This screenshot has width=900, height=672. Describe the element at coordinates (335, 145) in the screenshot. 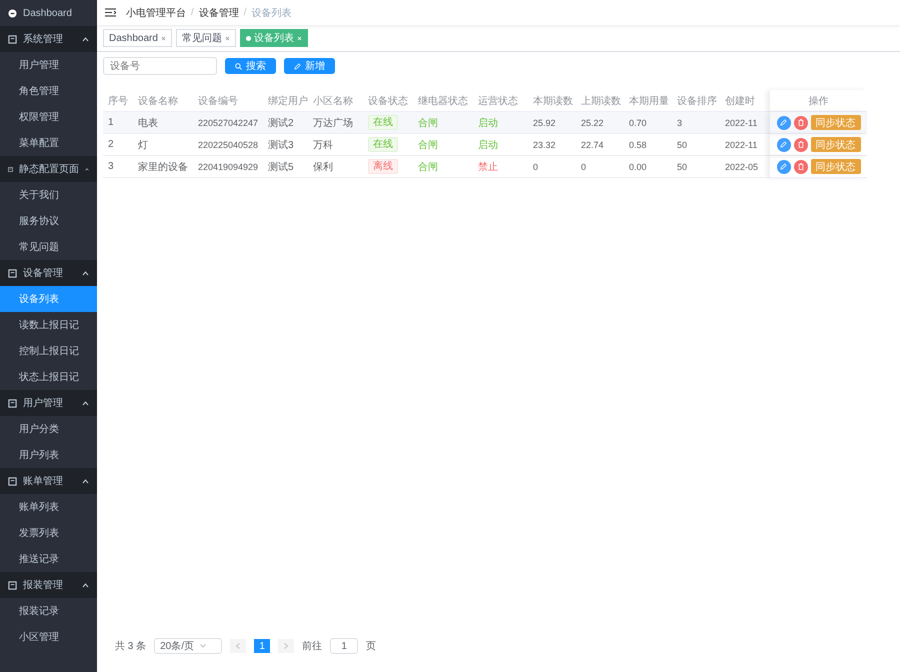

I see `table-cell: 万科` at that location.